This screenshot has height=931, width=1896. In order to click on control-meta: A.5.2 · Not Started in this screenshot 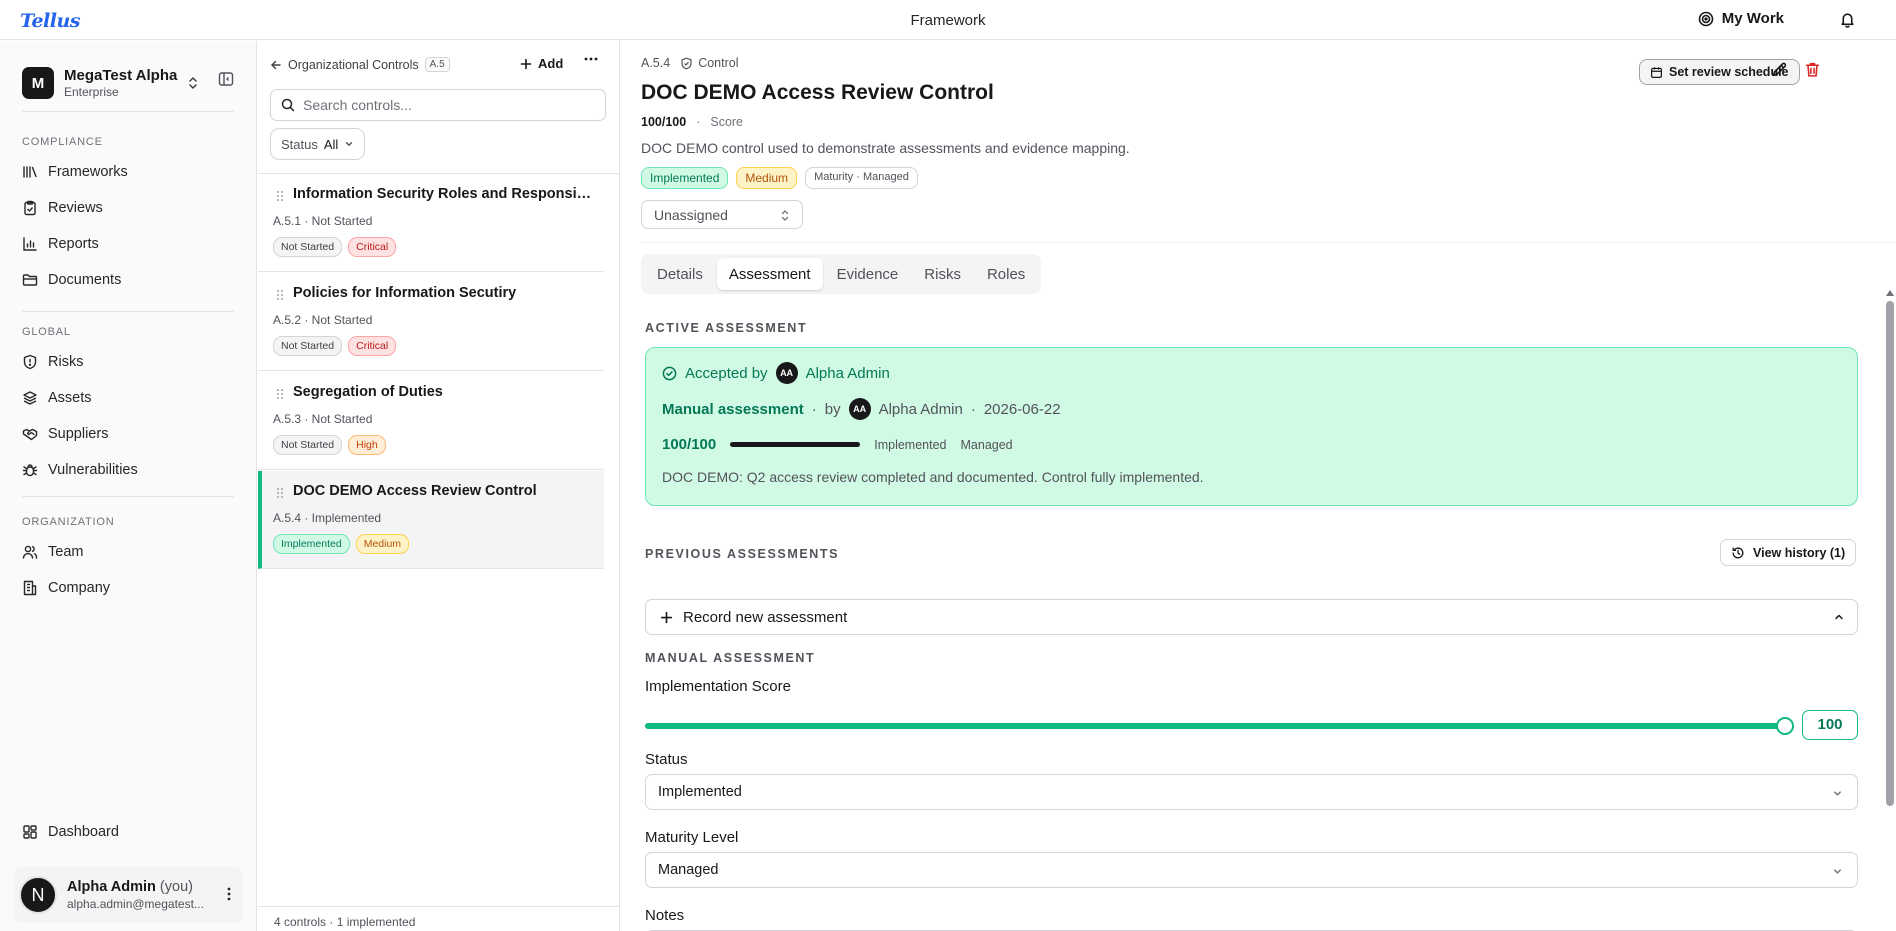, I will do `click(323, 320)`.